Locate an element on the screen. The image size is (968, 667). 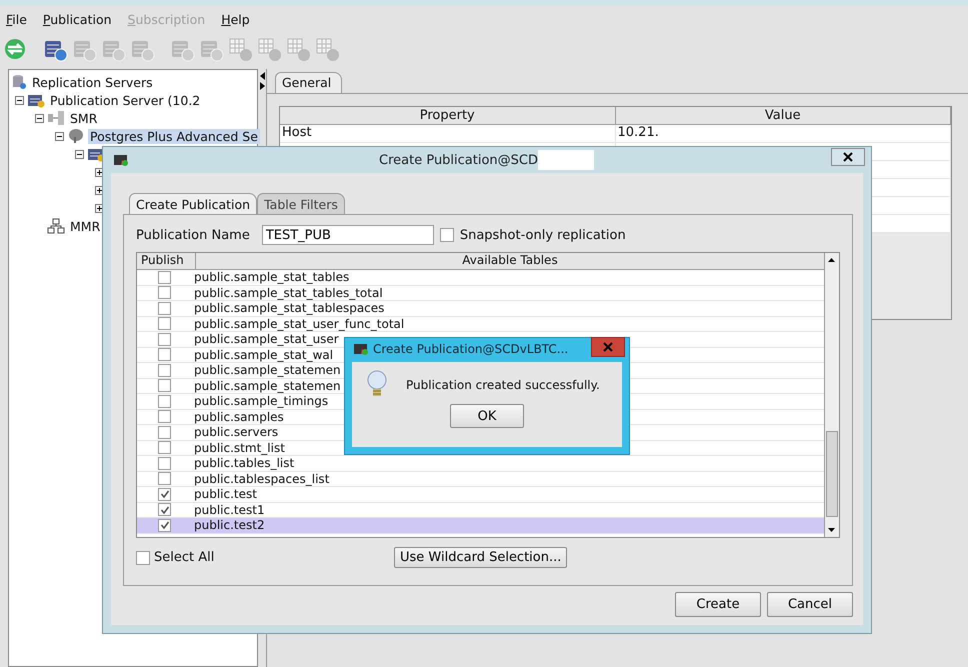
table-cell-text: public.test2 is located at coordinates (229, 525).